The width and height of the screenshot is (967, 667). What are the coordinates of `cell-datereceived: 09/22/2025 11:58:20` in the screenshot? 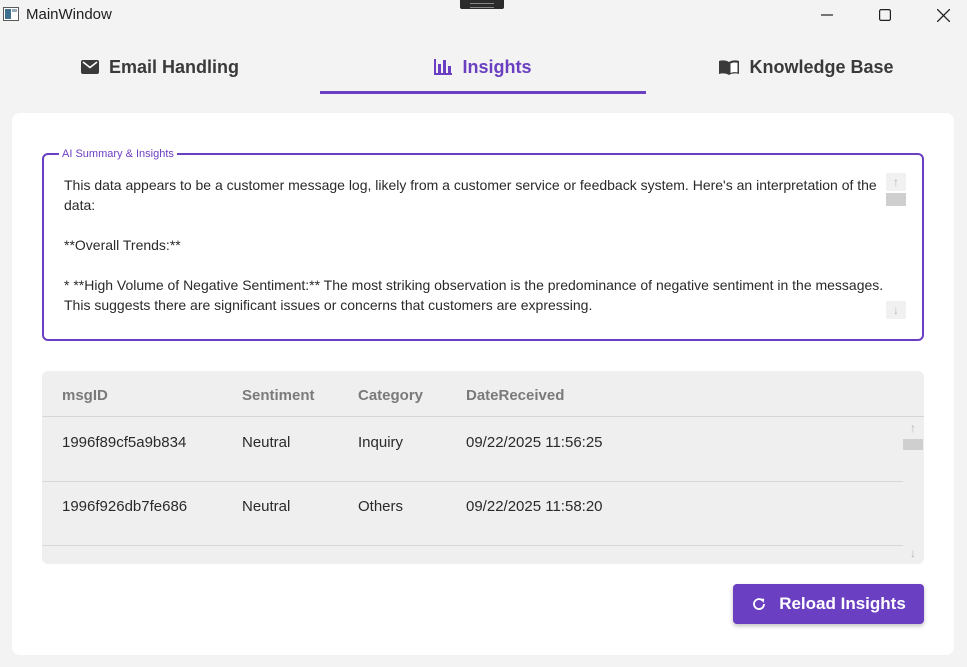 It's located at (534, 506).